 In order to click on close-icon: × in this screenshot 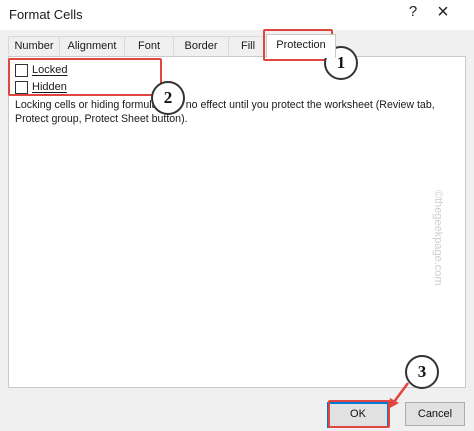, I will do `click(443, 13)`.